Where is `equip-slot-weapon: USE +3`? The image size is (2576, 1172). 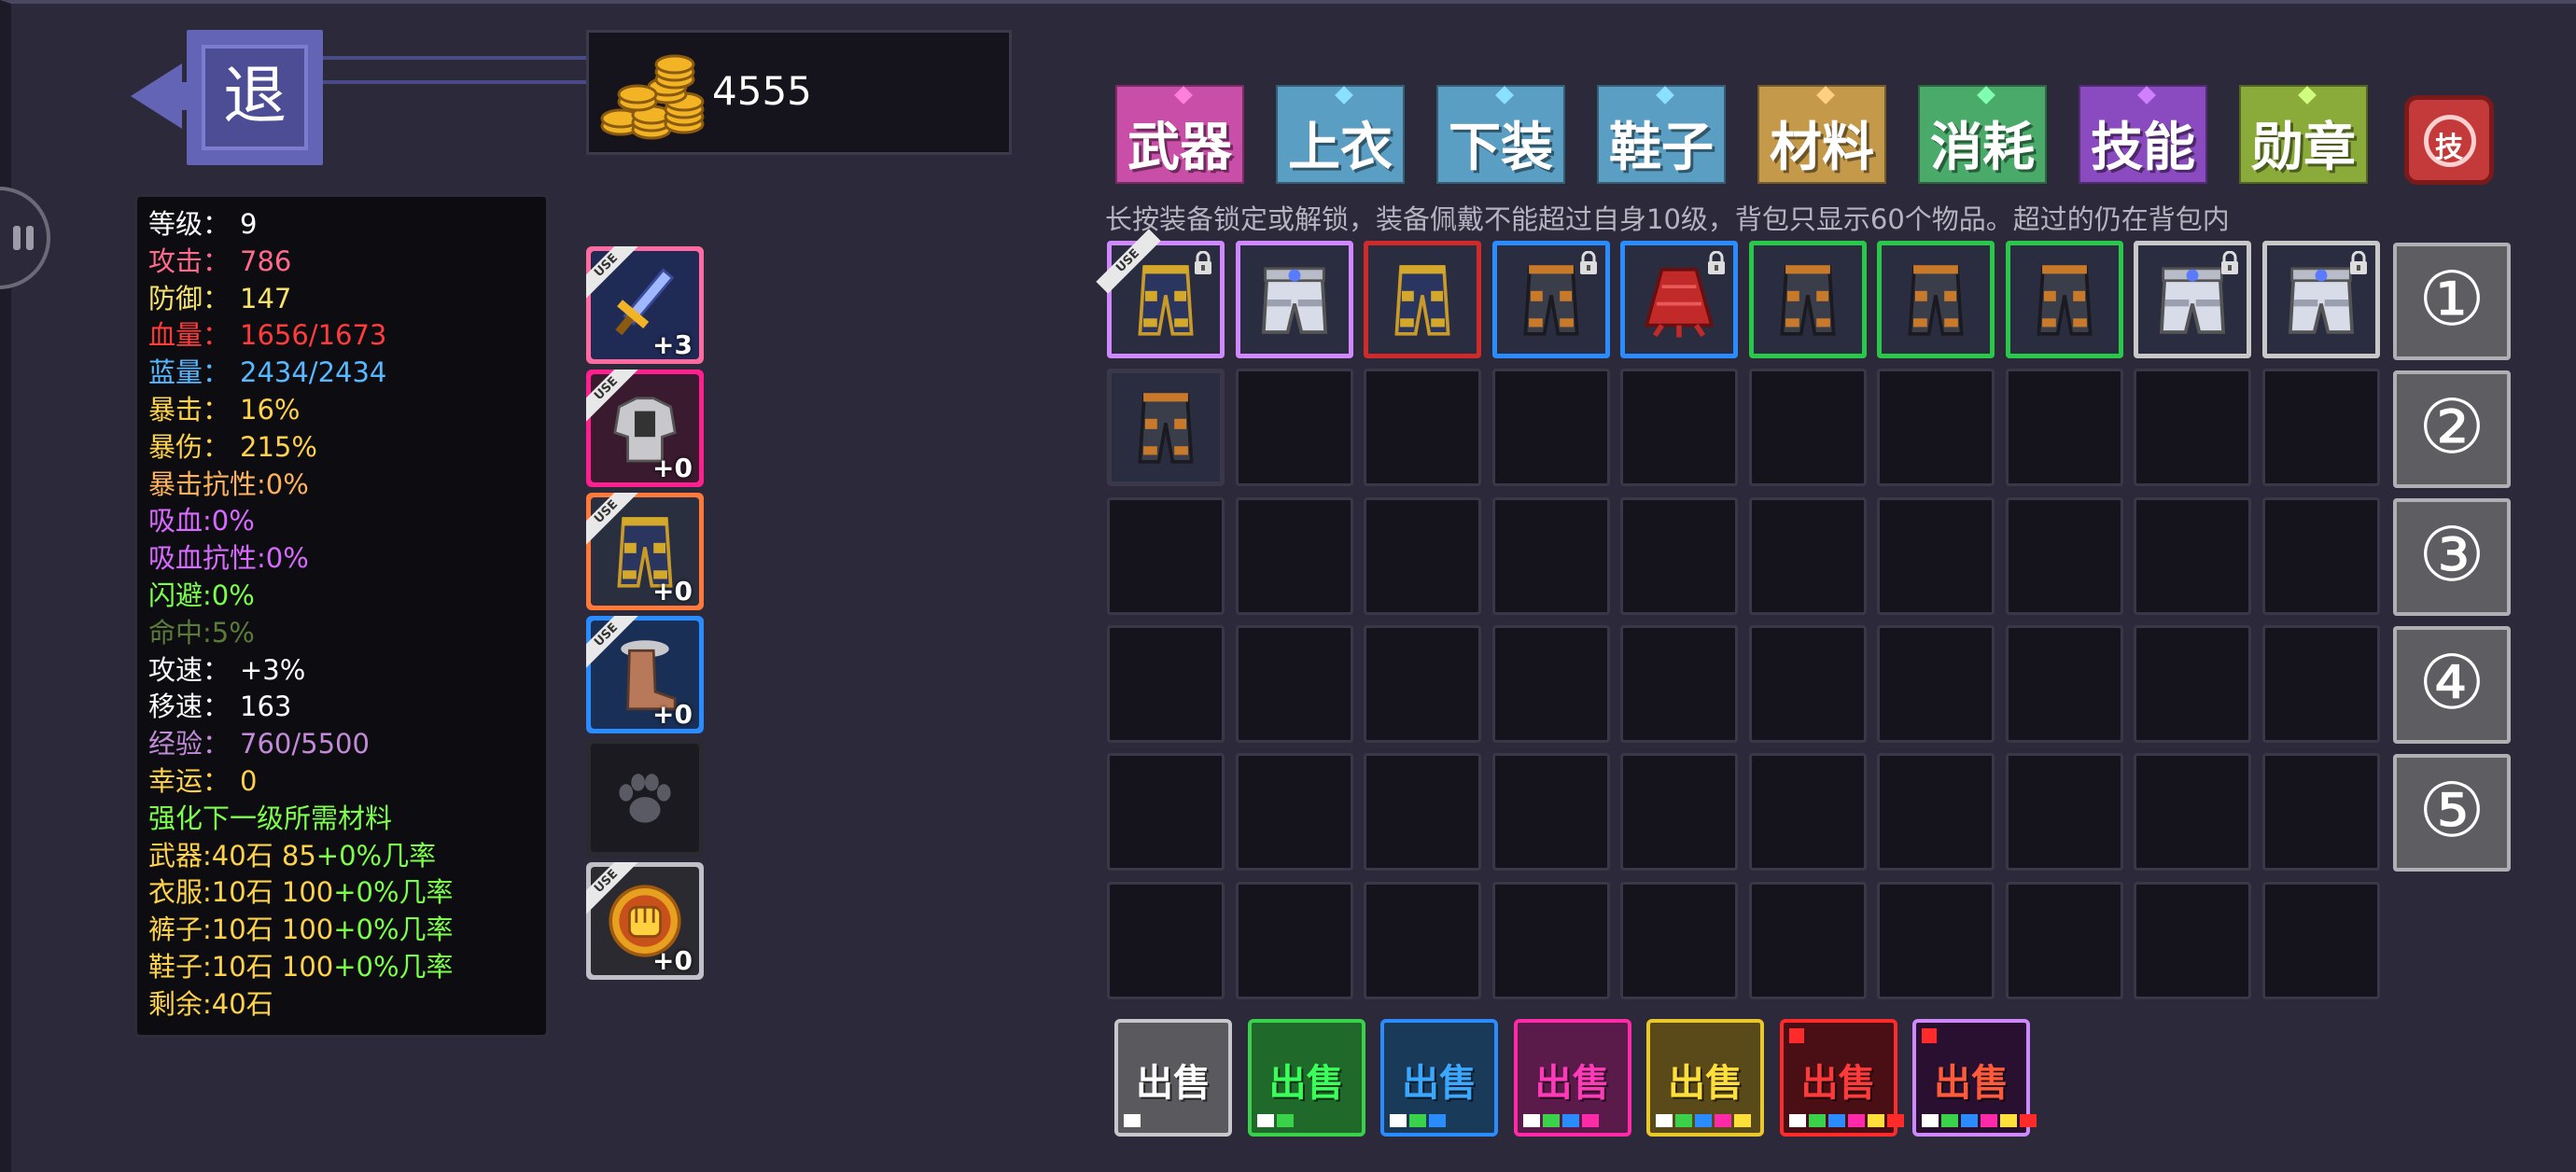 equip-slot-weapon: USE +3 is located at coordinates (645, 305).